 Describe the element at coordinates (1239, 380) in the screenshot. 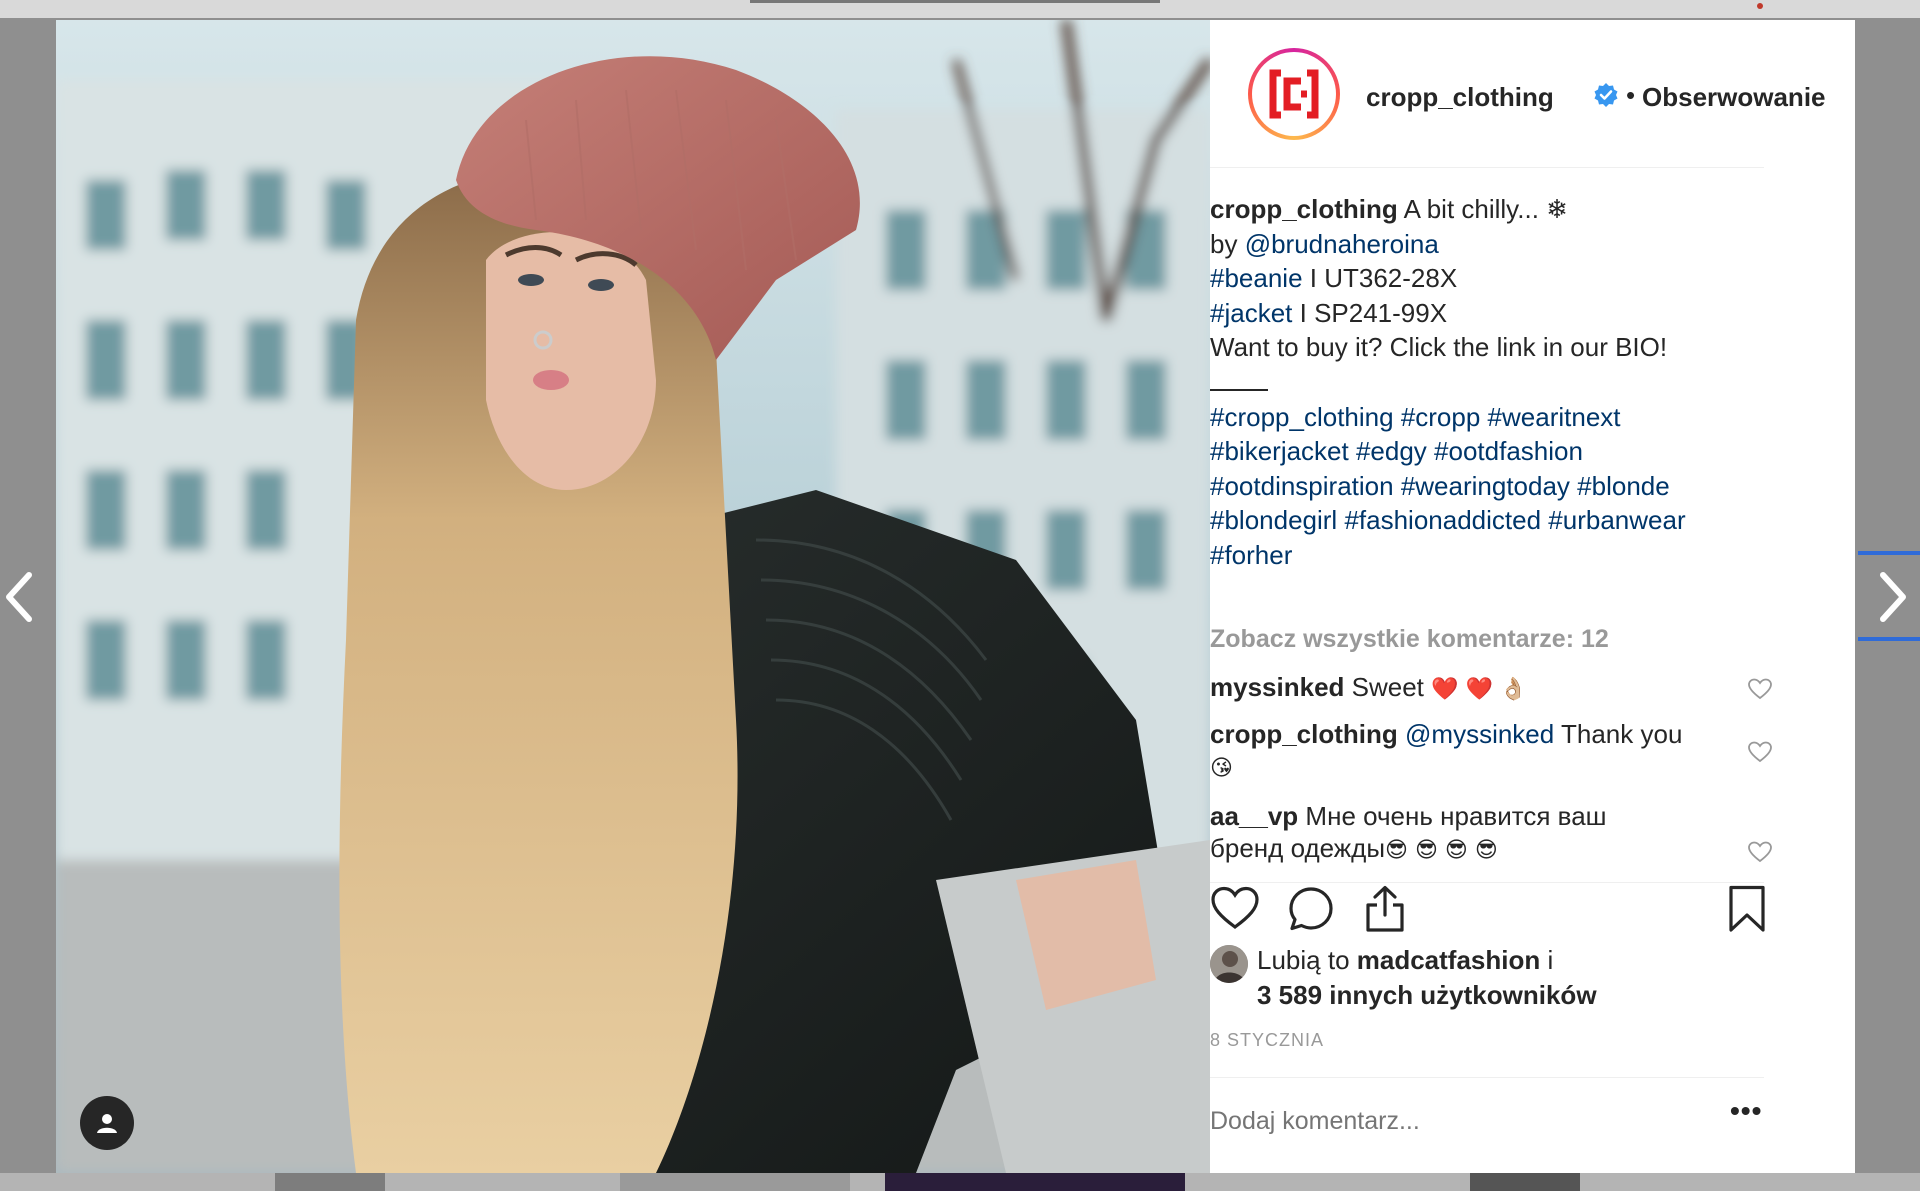

I see `caption-rule` at that location.